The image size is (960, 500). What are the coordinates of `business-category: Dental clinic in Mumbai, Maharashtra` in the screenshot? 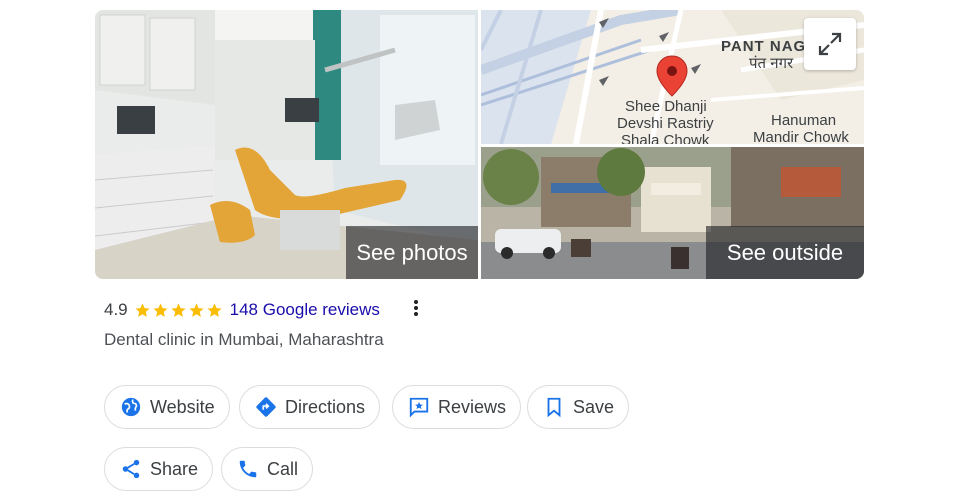 It's located at (244, 339).